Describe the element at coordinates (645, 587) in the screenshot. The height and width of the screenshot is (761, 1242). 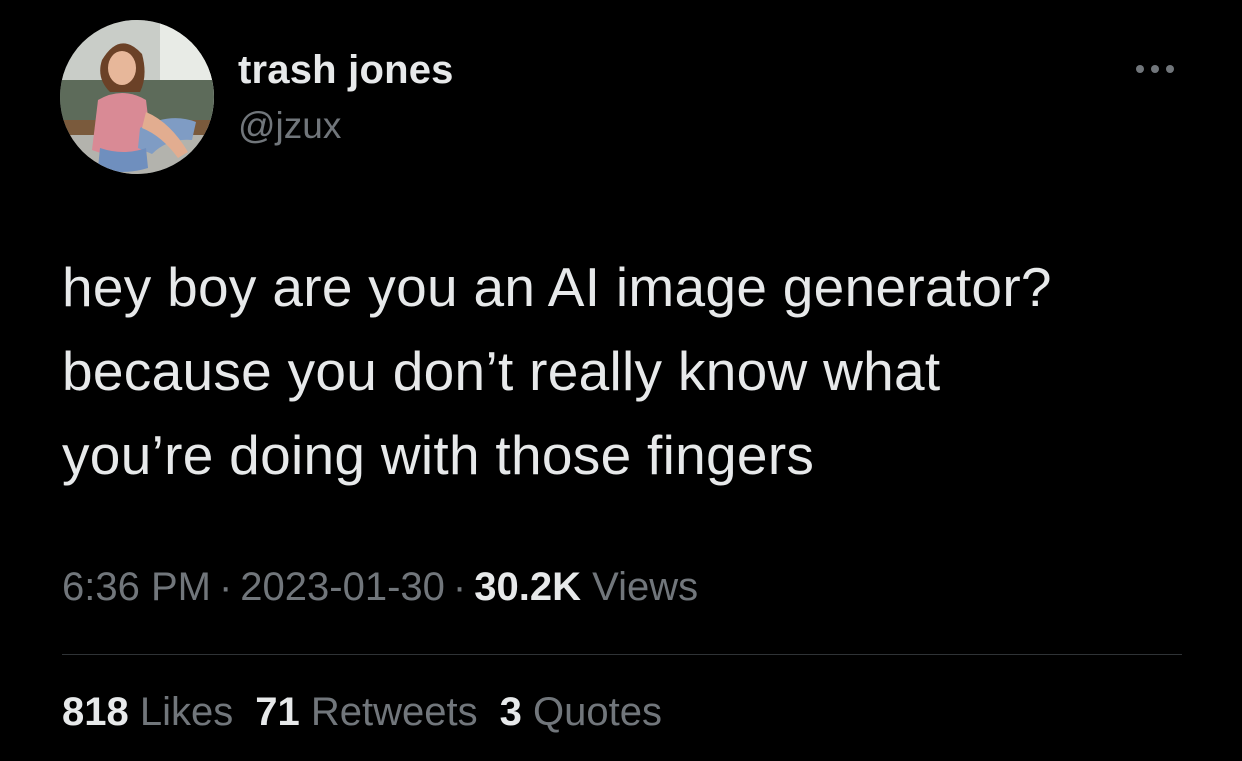
I see `views-label: Views` at that location.